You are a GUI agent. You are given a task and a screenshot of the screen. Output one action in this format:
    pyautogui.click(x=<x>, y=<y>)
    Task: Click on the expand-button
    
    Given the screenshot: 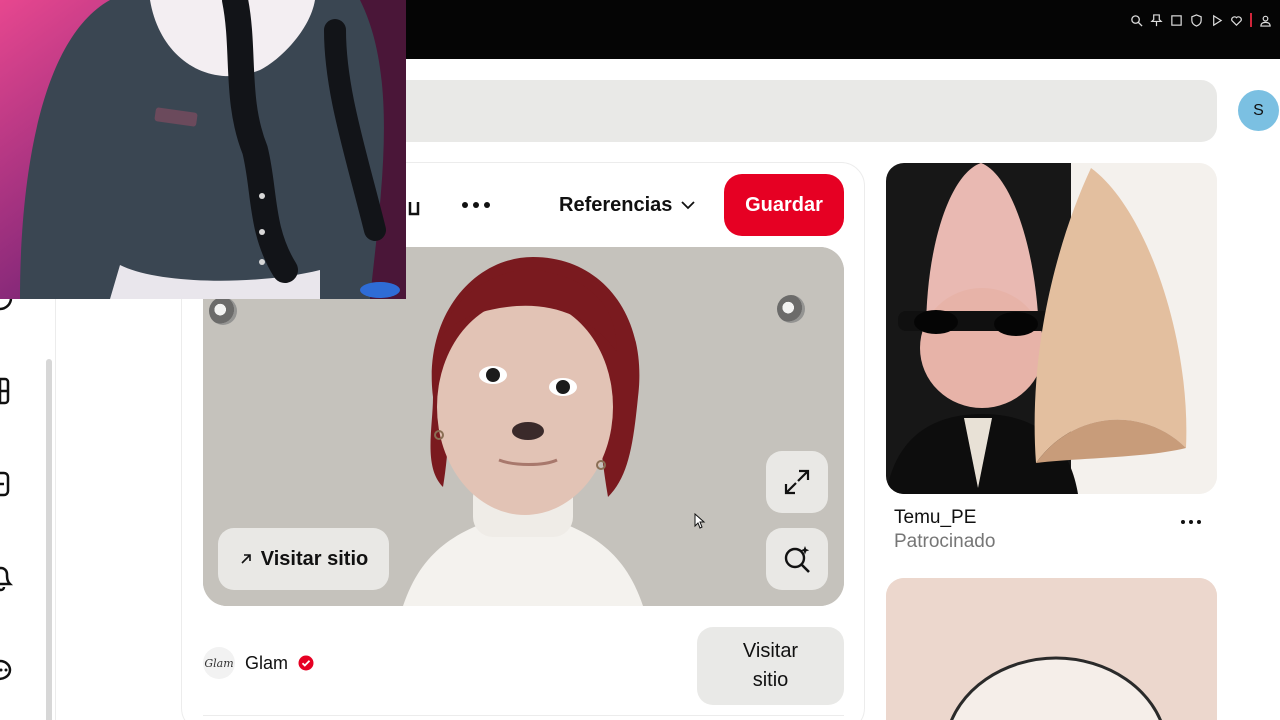 What is the action you would take?
    pyautogui.click(x=797, y=482)
    